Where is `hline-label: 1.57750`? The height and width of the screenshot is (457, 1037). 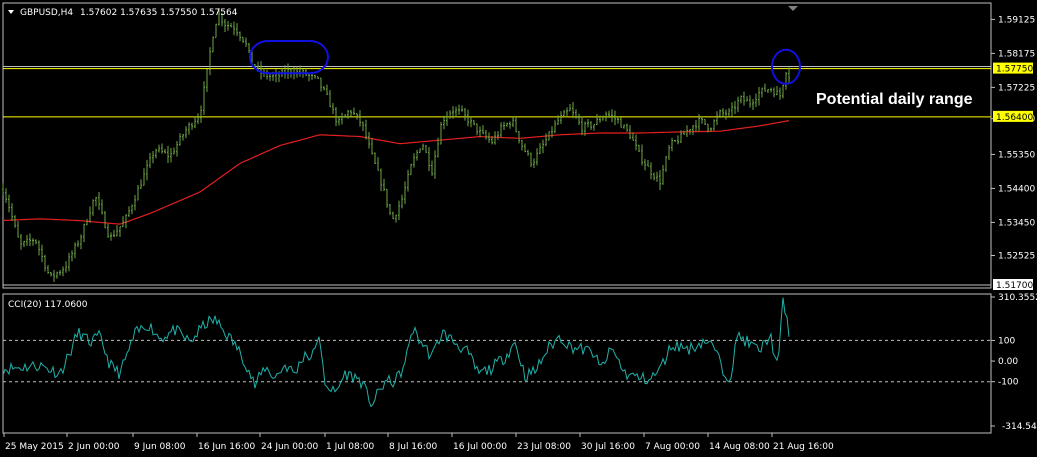
hline-label: 1.57750 is located at coordinates (1014, 70).